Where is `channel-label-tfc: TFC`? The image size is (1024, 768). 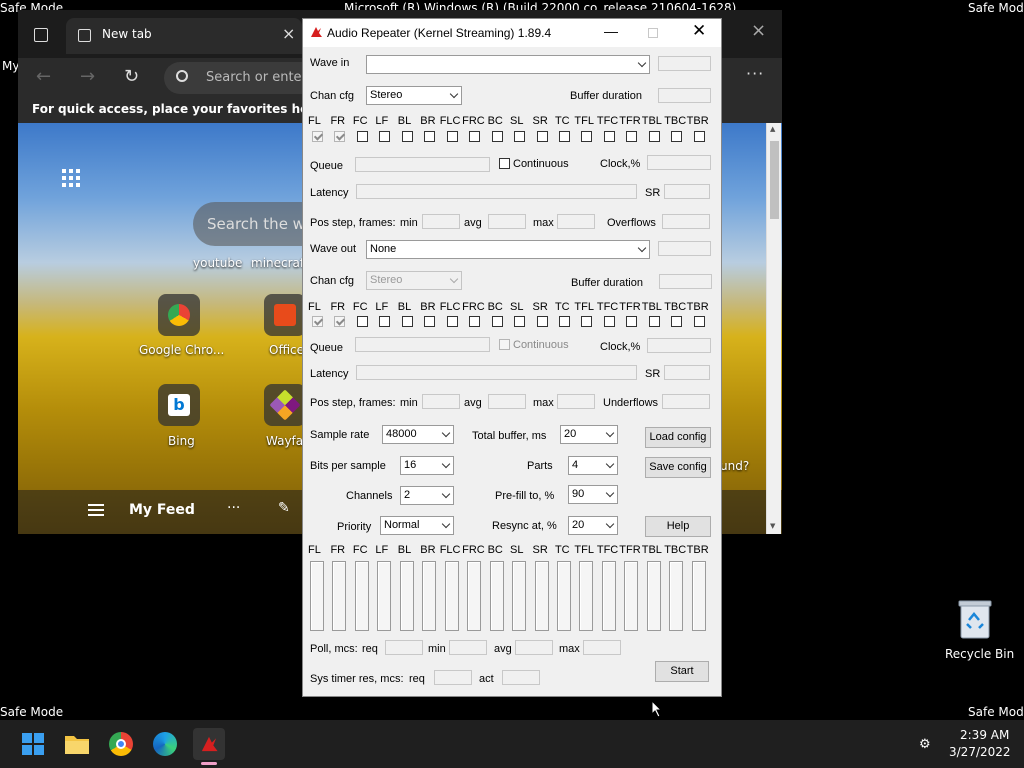 channel-label-tfc: TFC is located at coordinates (607, 121).